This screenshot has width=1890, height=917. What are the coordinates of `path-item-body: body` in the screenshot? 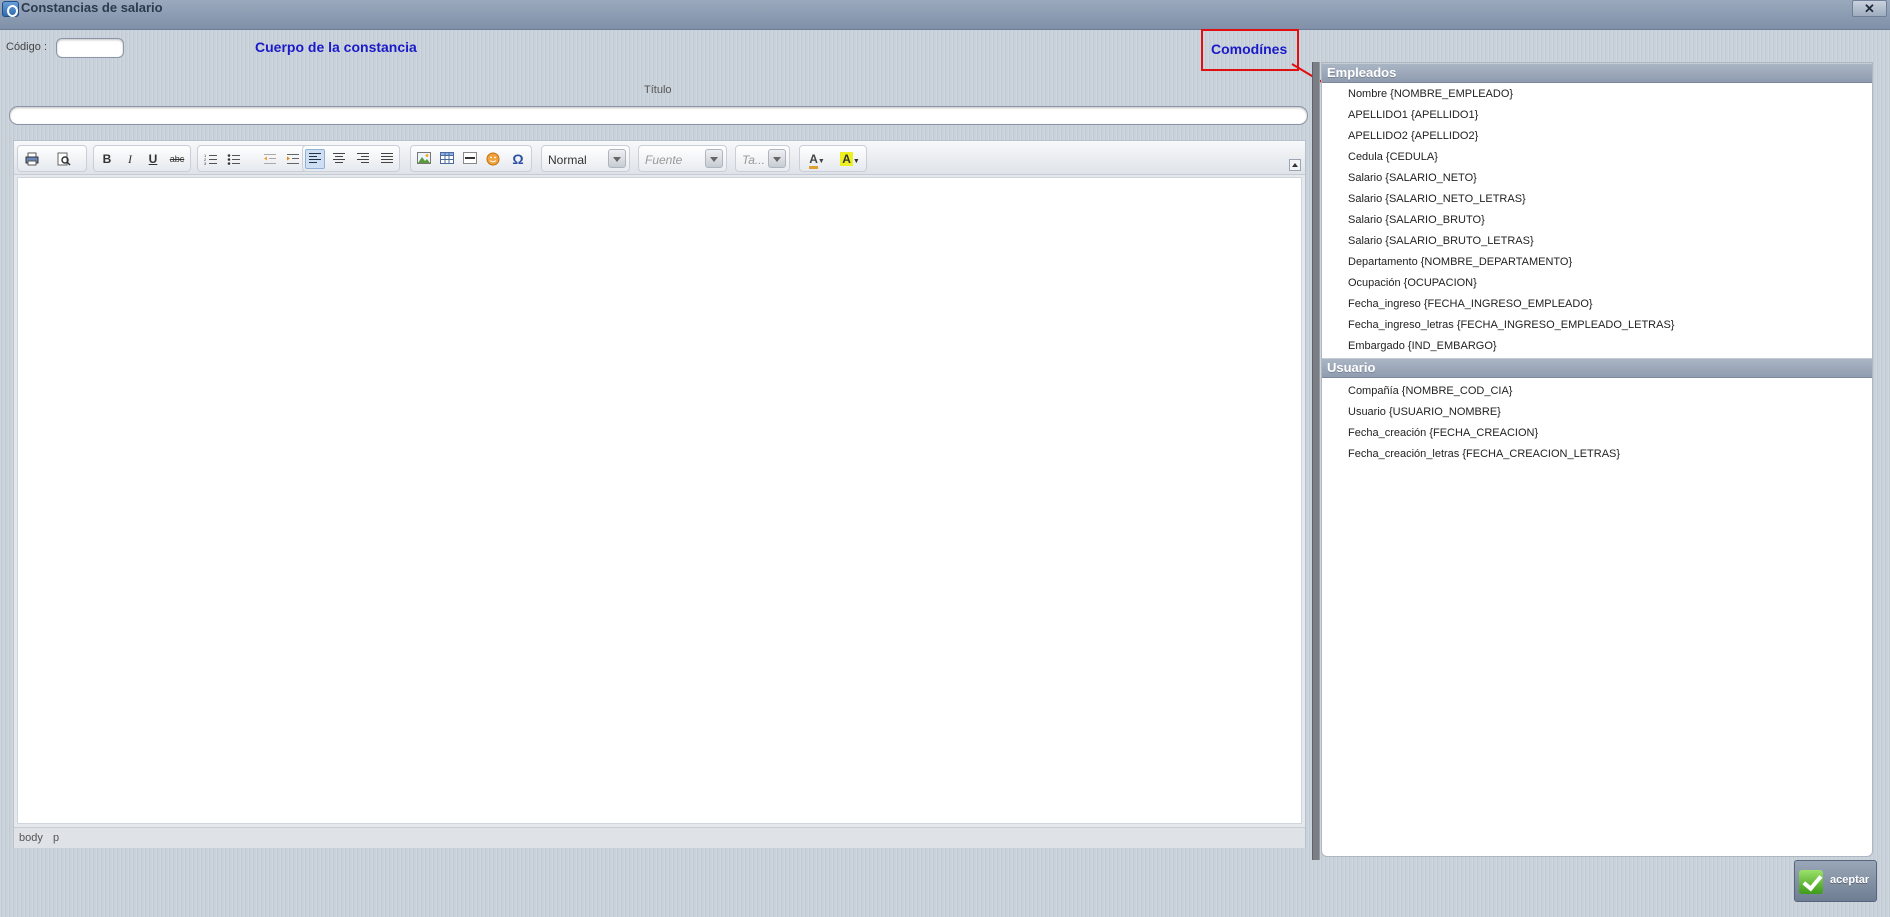 It's located at (31, 838).